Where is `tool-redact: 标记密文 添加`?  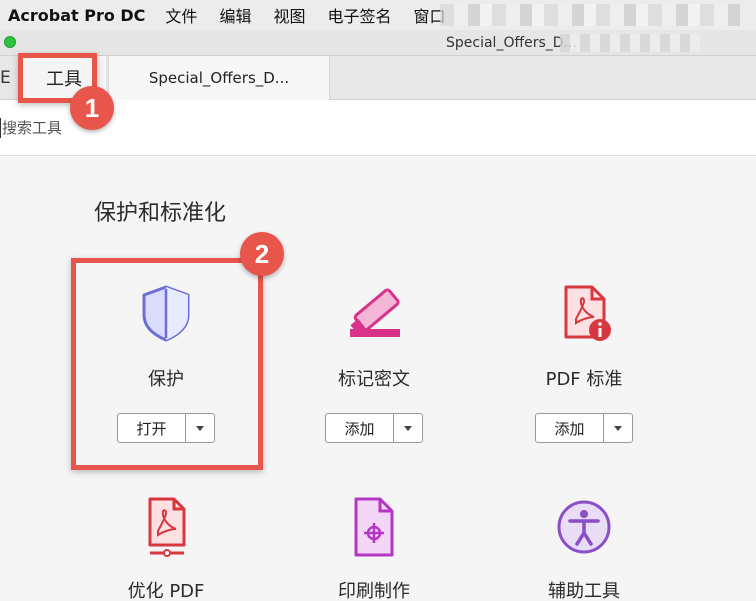 tool-redact: 标记密文 添加 is located at coordinates (374, 363).